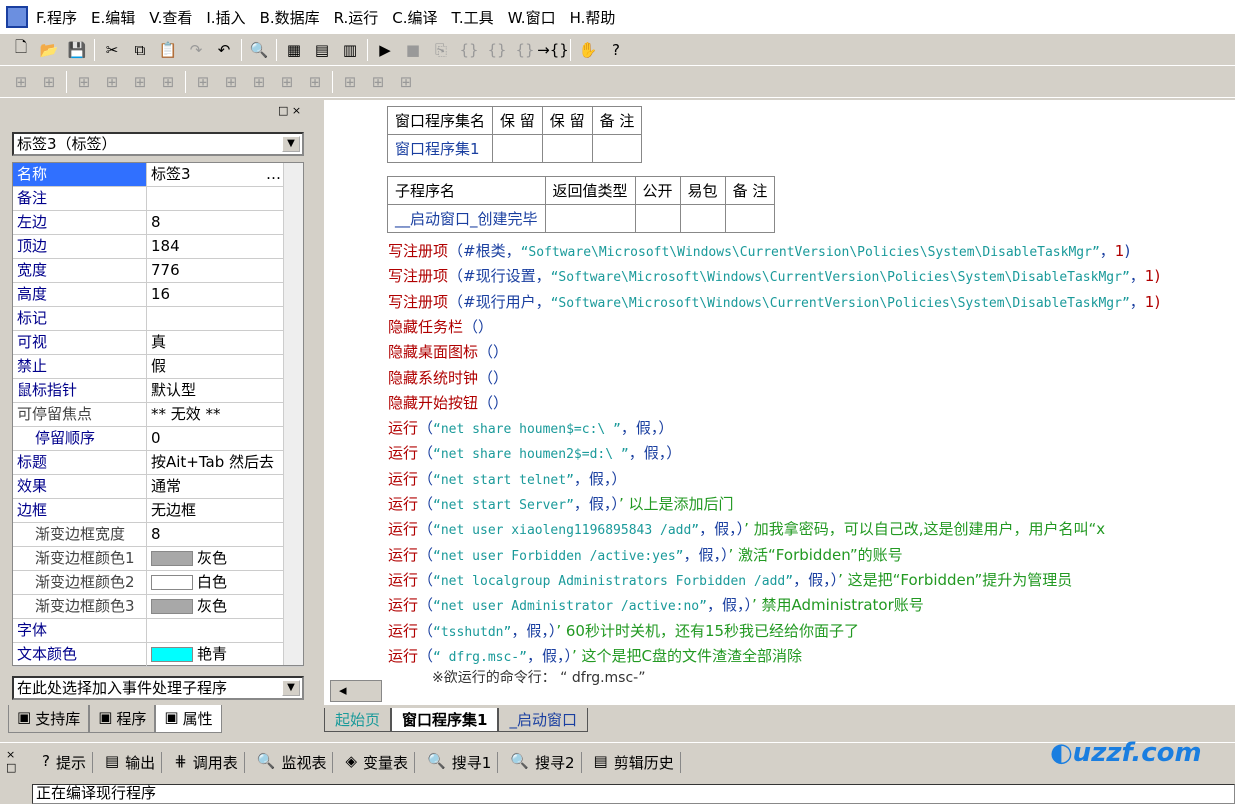 This screenshot has height=804, width=1235. I want to click on property-value: 艳青, so click(214, 654).